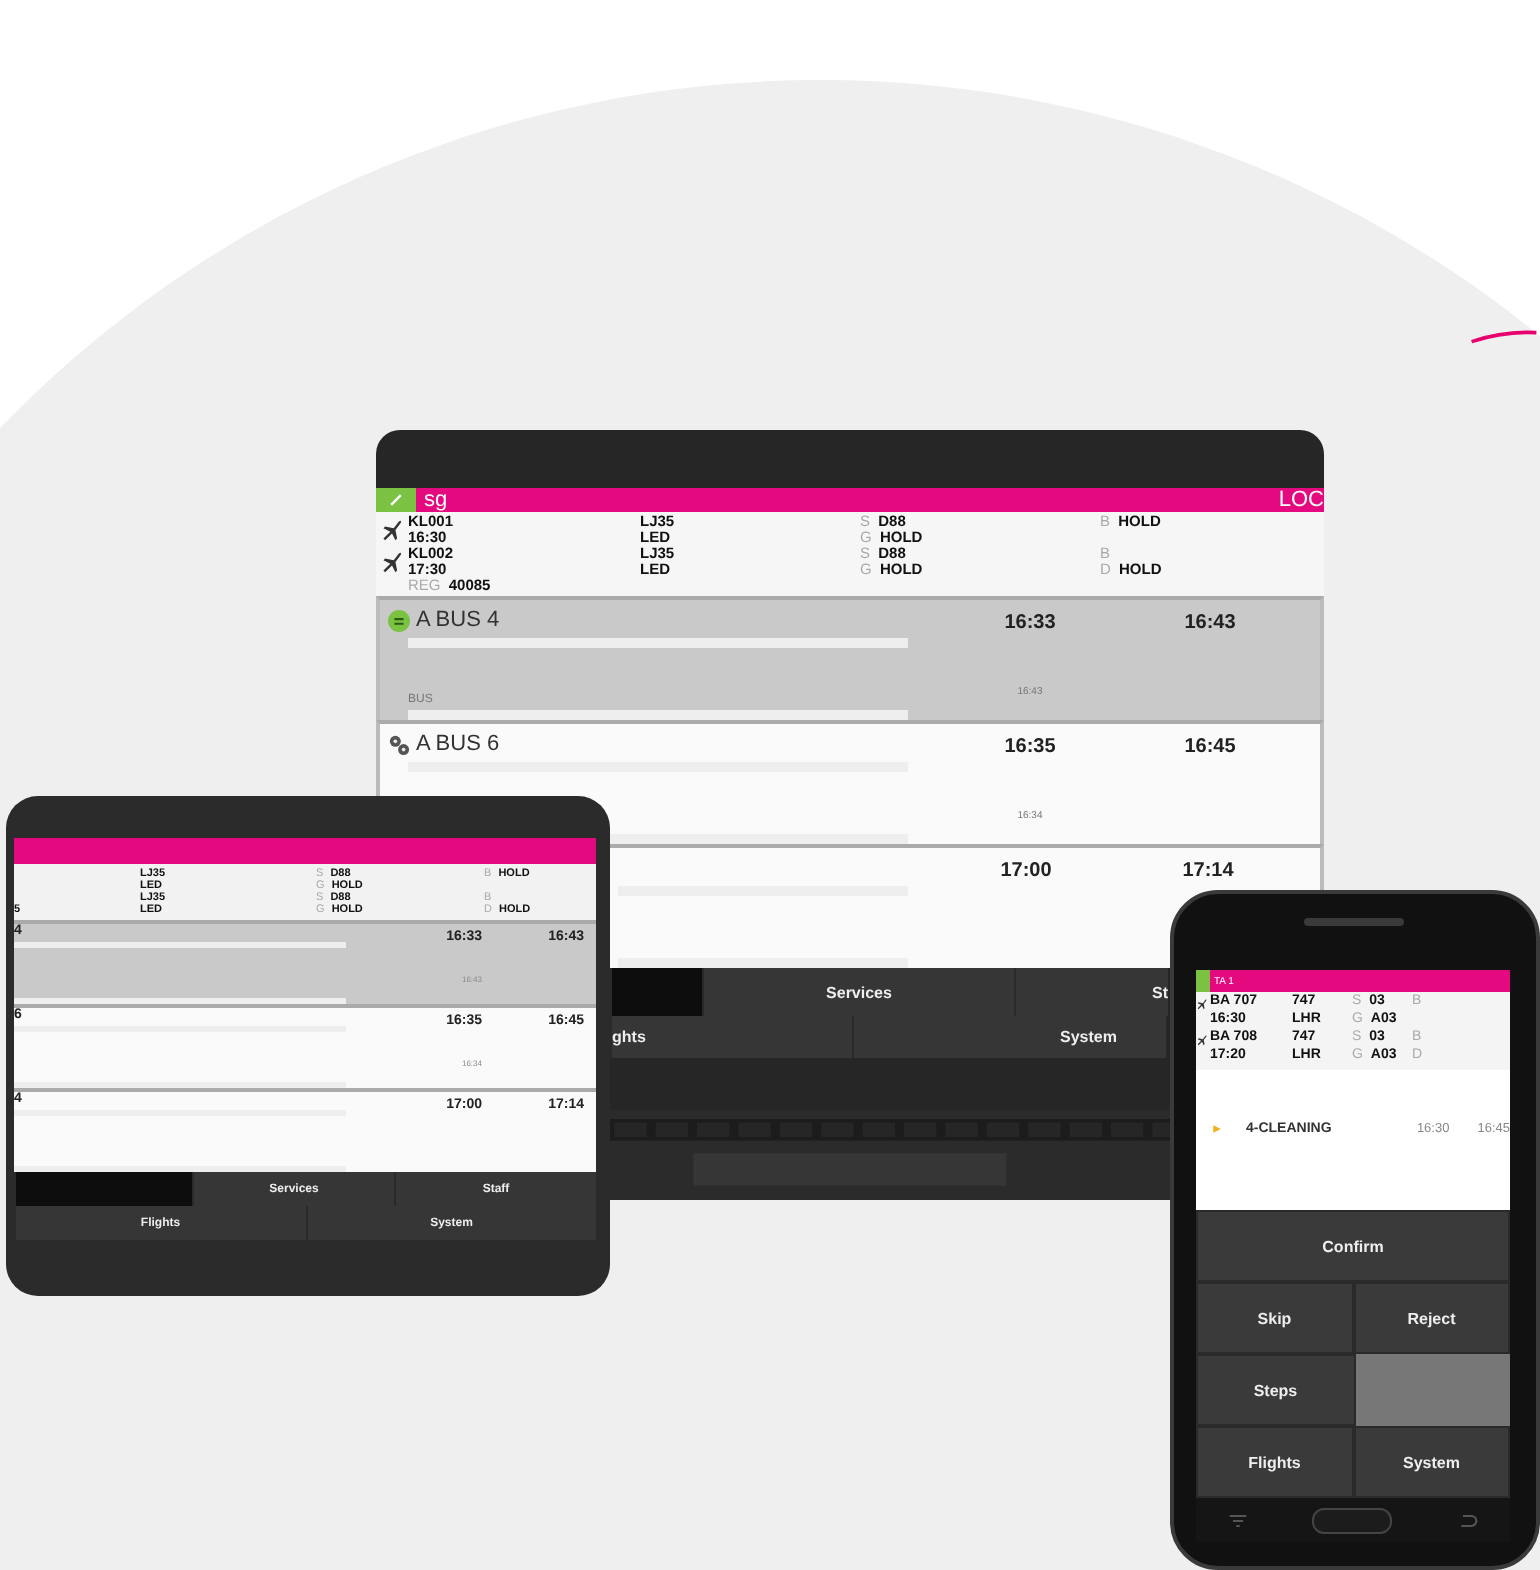  Describe the element at coordinates (1467, 1520) in the screenshot. I see `back-icon` at that location.